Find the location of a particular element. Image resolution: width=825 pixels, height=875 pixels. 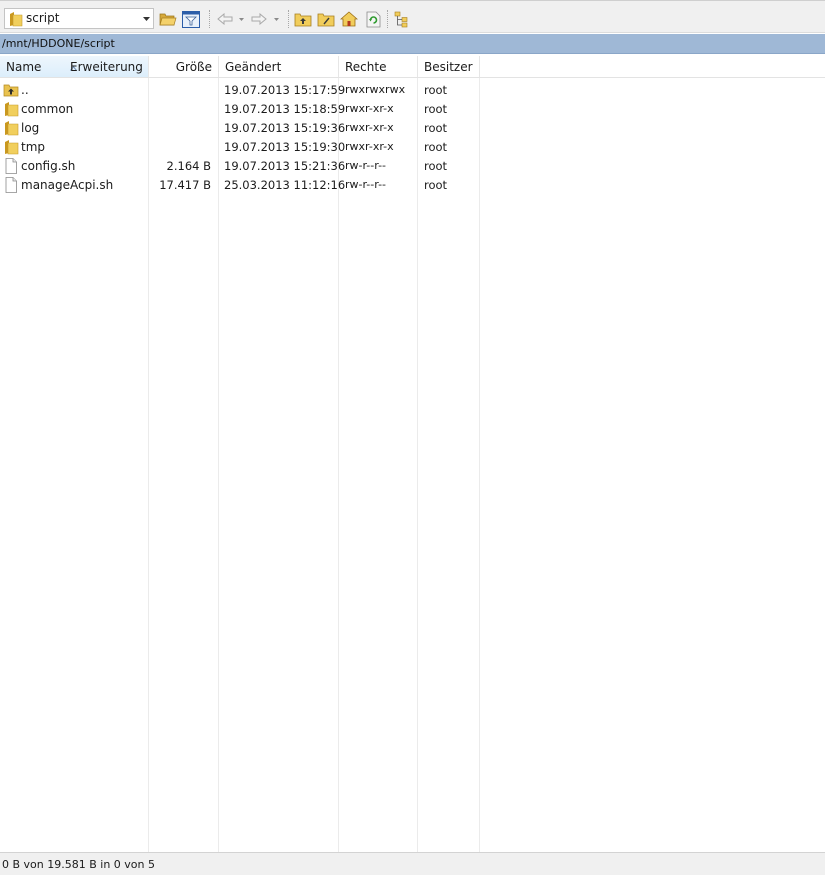

toolbar: script is located at coordinates (412, 16).